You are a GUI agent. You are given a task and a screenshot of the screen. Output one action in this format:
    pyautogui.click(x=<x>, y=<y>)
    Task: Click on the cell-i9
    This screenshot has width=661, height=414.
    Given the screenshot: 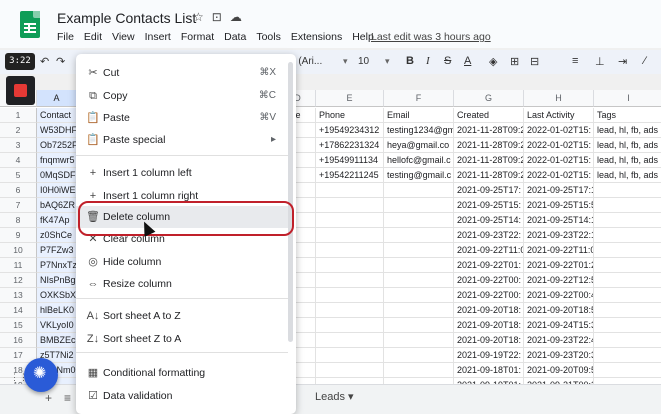 What is the action you would take?
    pyautogui.click(x=627, y=235)
    